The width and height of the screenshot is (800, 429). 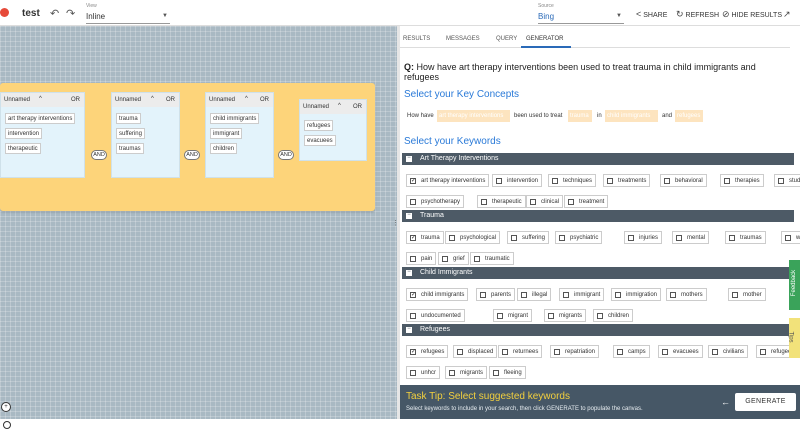 What do you see at coordinates (130, 148) in the screenshot?
I see `term-chip: traumas` at bounding box center [130, 148].